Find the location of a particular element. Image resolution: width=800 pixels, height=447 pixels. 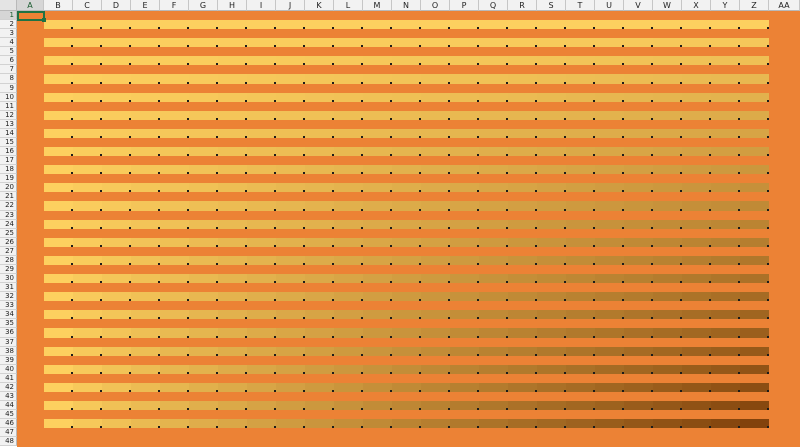

column-header-s: S is located at coordinates (551, 5).